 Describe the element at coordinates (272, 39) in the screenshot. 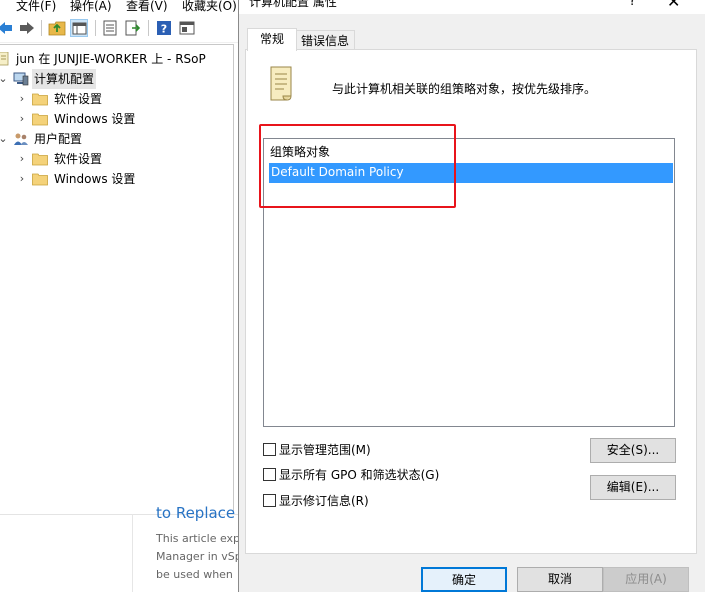

I see `tab-general: 常规` at that location.